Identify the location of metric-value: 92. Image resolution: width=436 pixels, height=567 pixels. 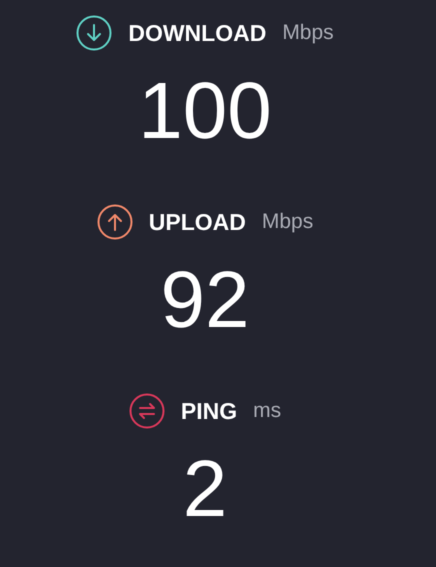
(205, 300).